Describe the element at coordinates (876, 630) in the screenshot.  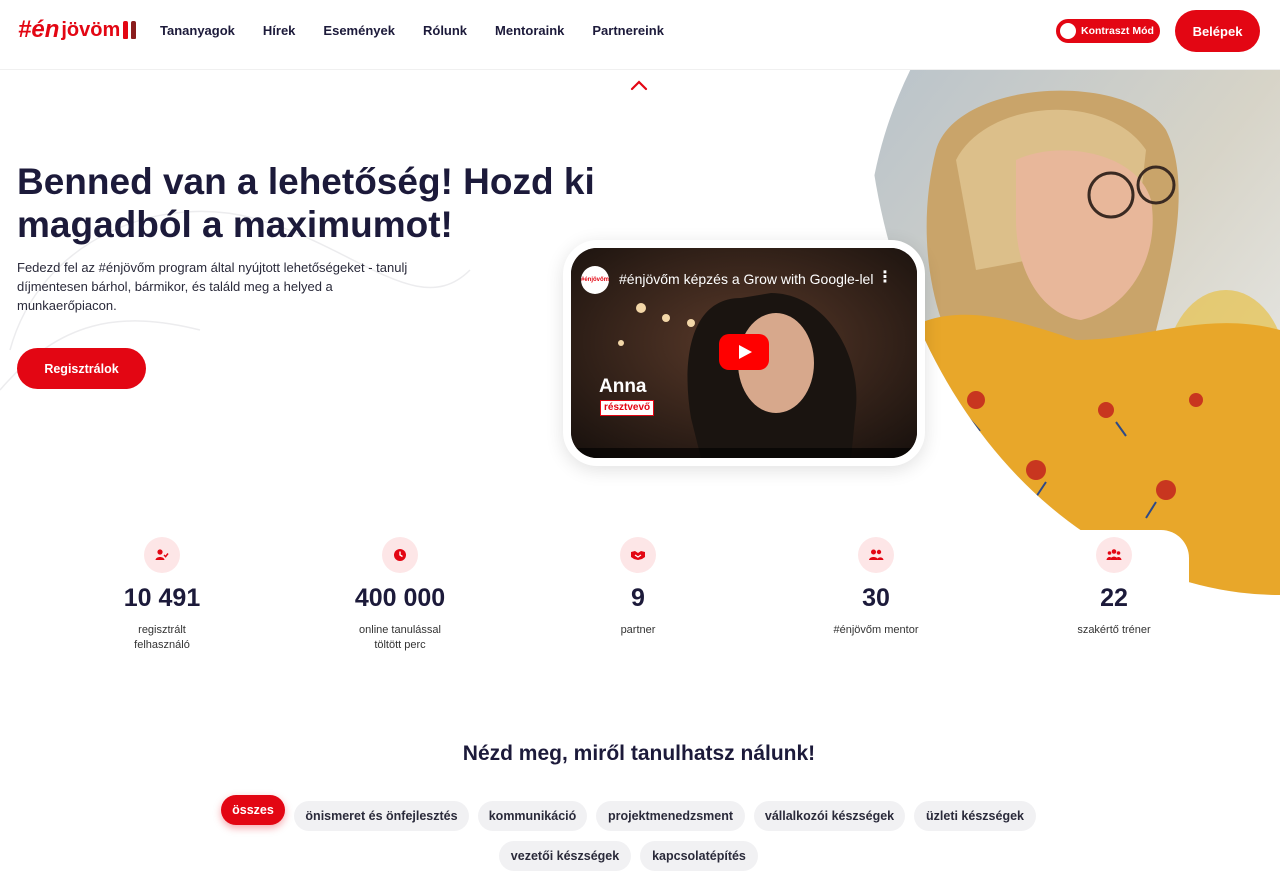
I see `stat-label: #énjövőm mentor` at that location.